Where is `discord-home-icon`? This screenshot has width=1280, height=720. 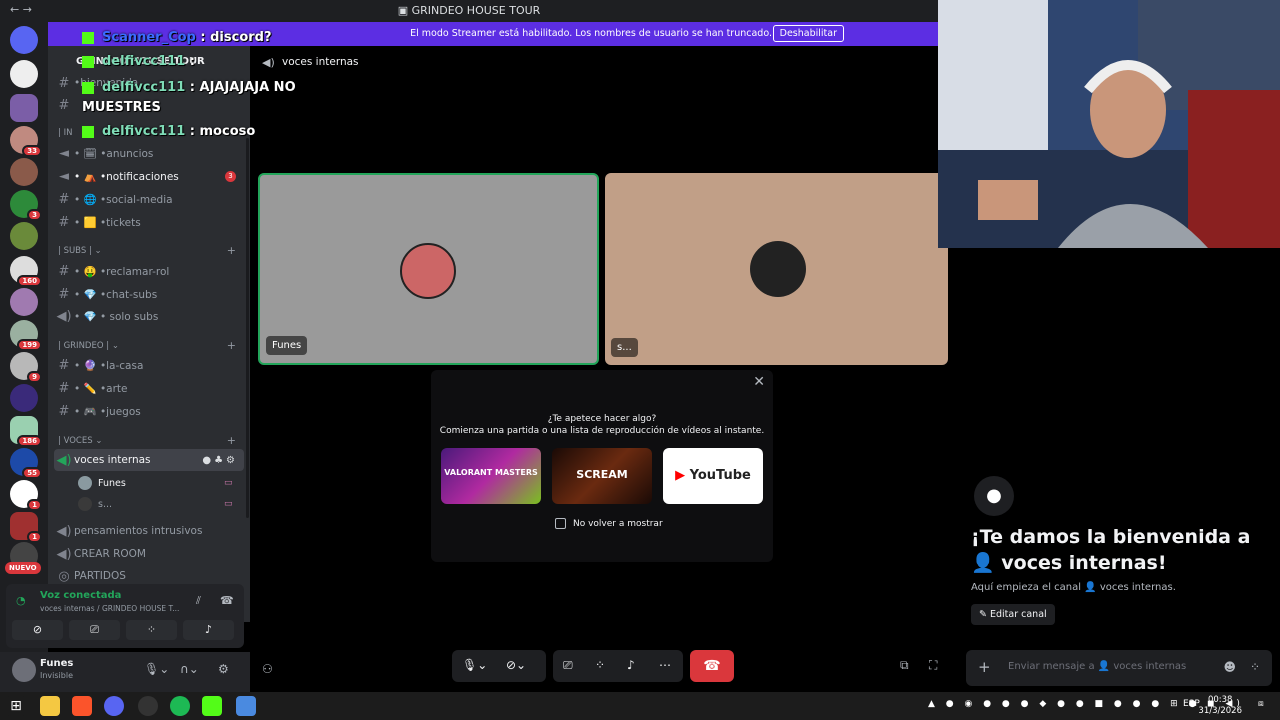 discord-home-icon is located at coordinates (24, 40).